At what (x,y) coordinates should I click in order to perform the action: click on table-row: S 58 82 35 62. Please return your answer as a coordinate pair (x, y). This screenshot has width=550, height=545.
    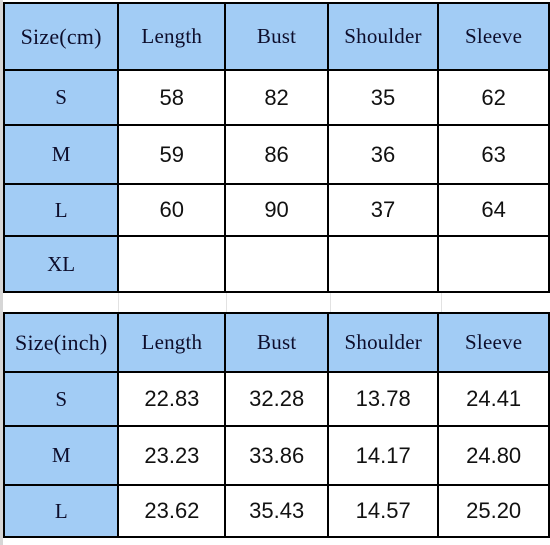
    Looking at the image, I should click on (276, 97).